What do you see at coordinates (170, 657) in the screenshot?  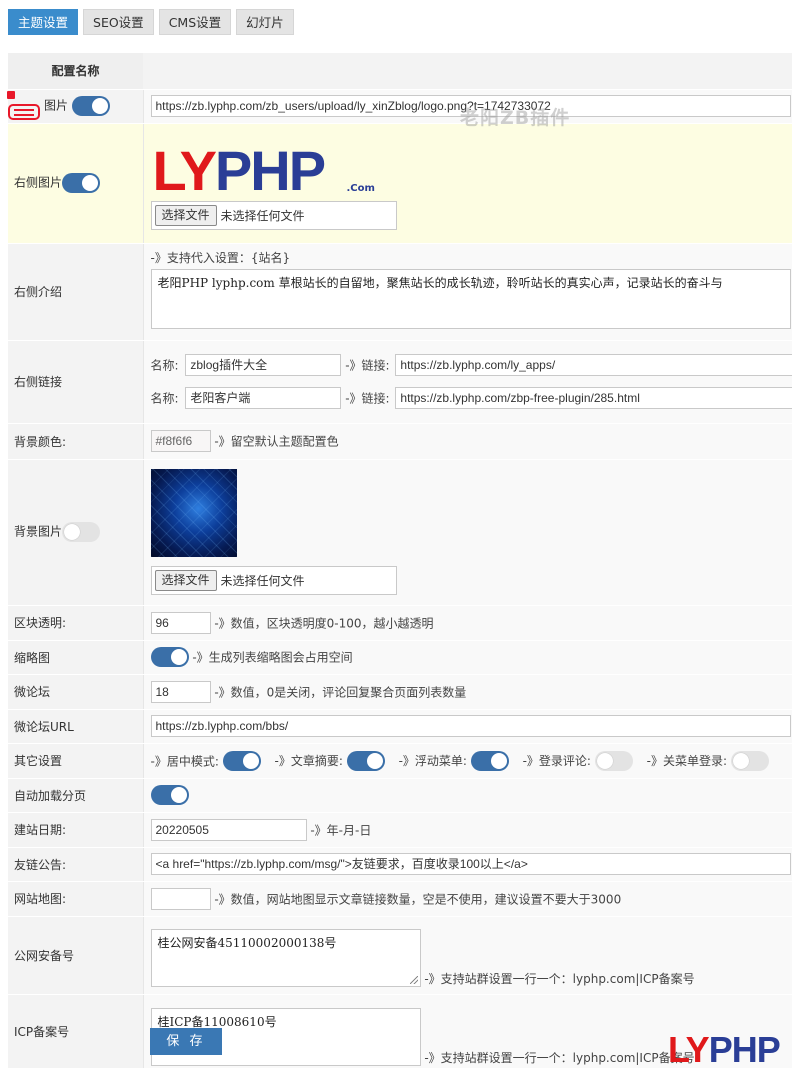 I see `thumbnail-toggle` at bounding box center [170, 657].